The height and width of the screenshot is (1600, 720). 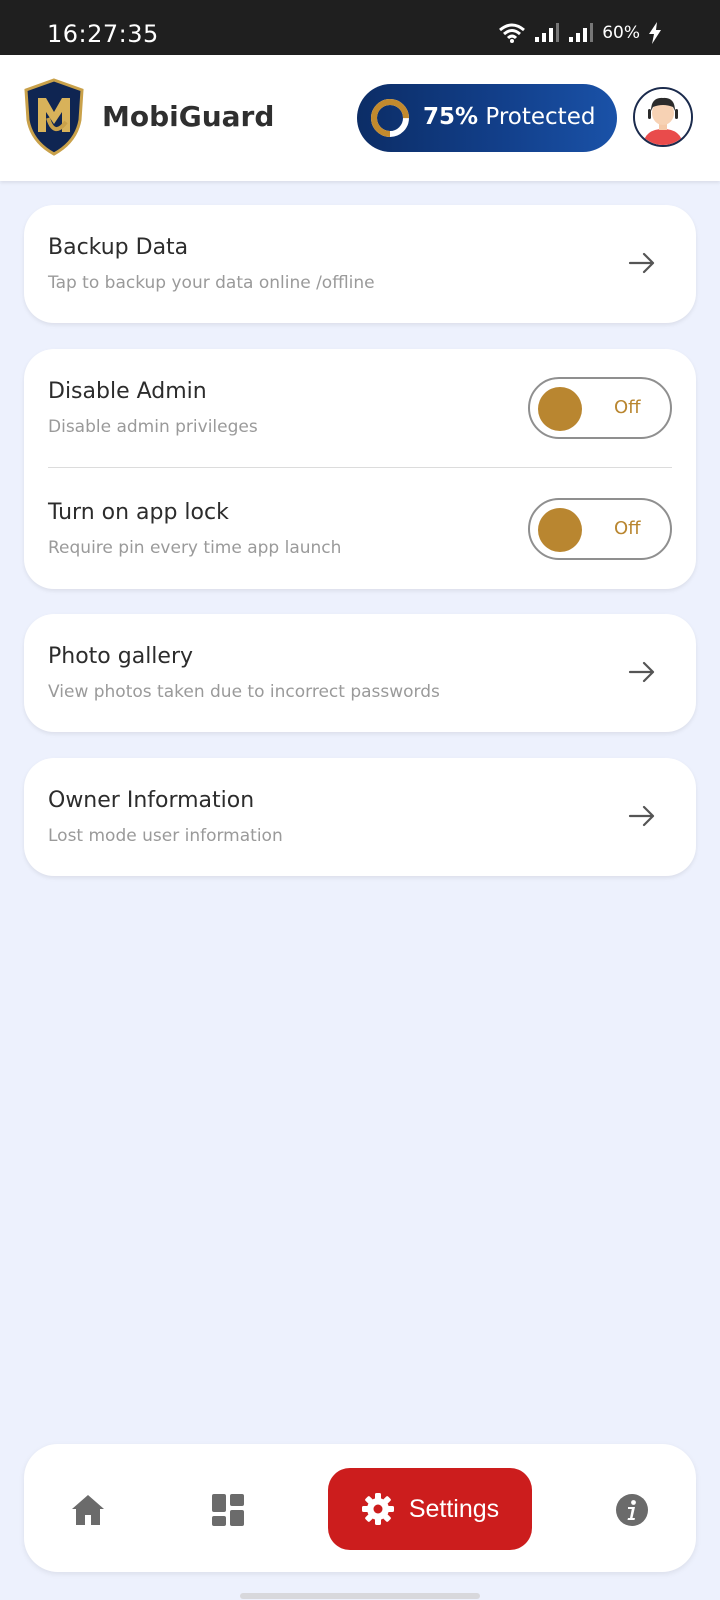 What do you see at coordinates (512, 33) in the screenshot?
I see `wifi-icon` at bounding box center [512, 33].